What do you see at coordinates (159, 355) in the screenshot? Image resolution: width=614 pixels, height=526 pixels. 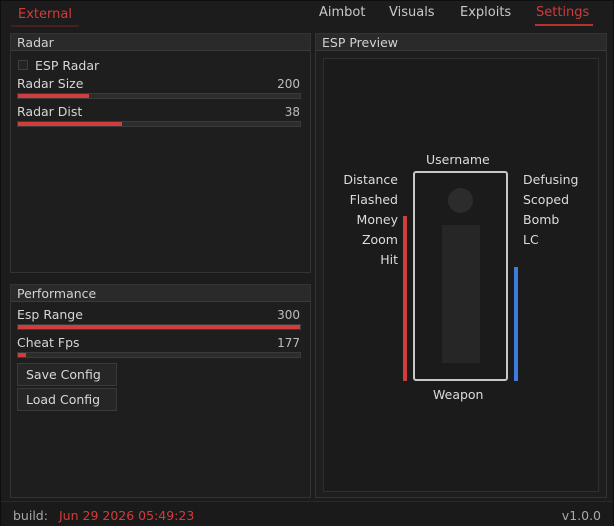 I see `cheat-fps-slider` at bounding box center [159, 355].